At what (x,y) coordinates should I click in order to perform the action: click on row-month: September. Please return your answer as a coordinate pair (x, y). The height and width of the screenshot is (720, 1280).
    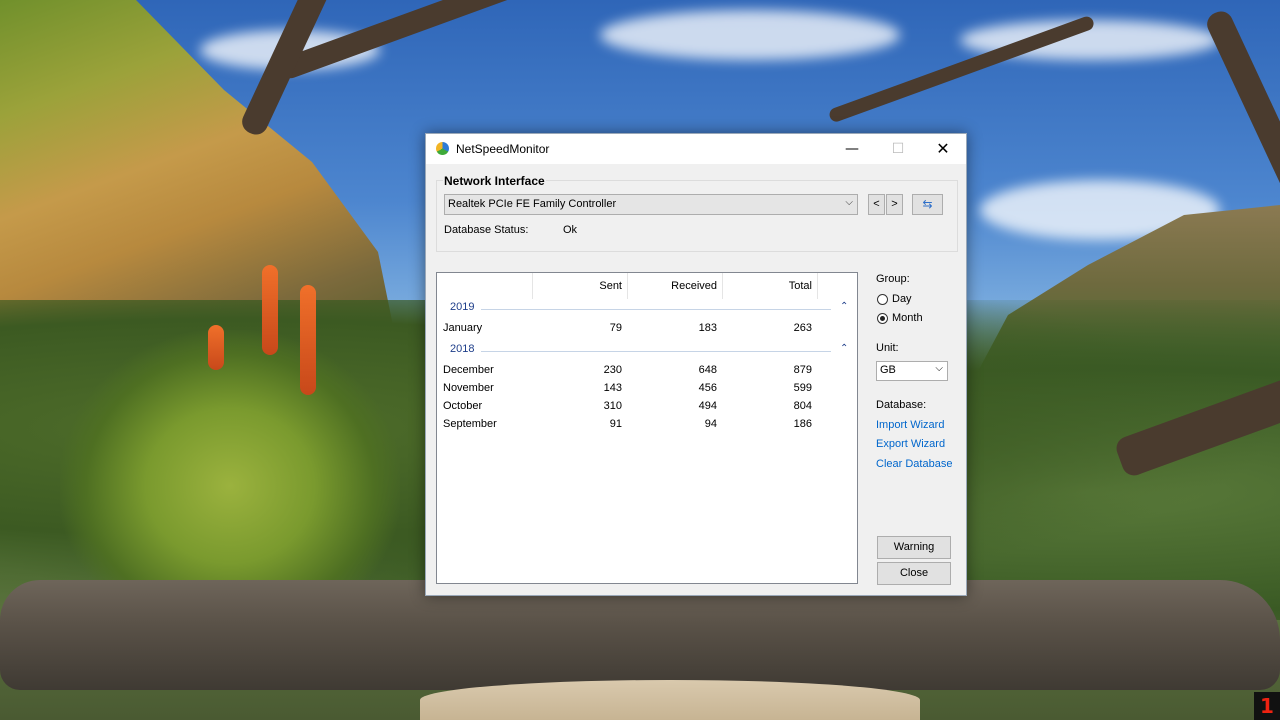
    Looking at the image, I should click on (470, 424).